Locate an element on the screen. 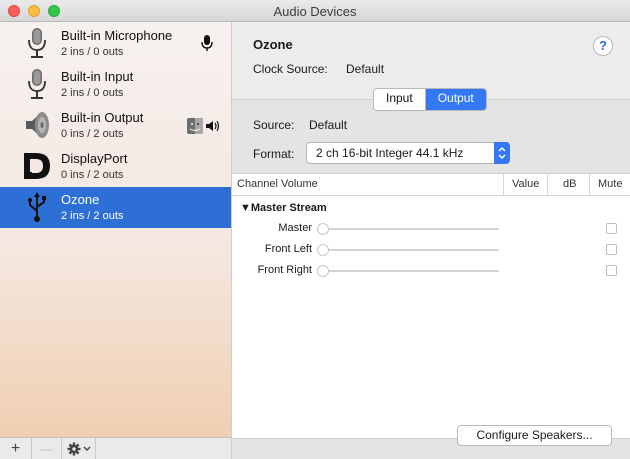 This screenshot has width=630, height=459. master-stream-group: ▼Master Stream is located at coordinates (283, 208).